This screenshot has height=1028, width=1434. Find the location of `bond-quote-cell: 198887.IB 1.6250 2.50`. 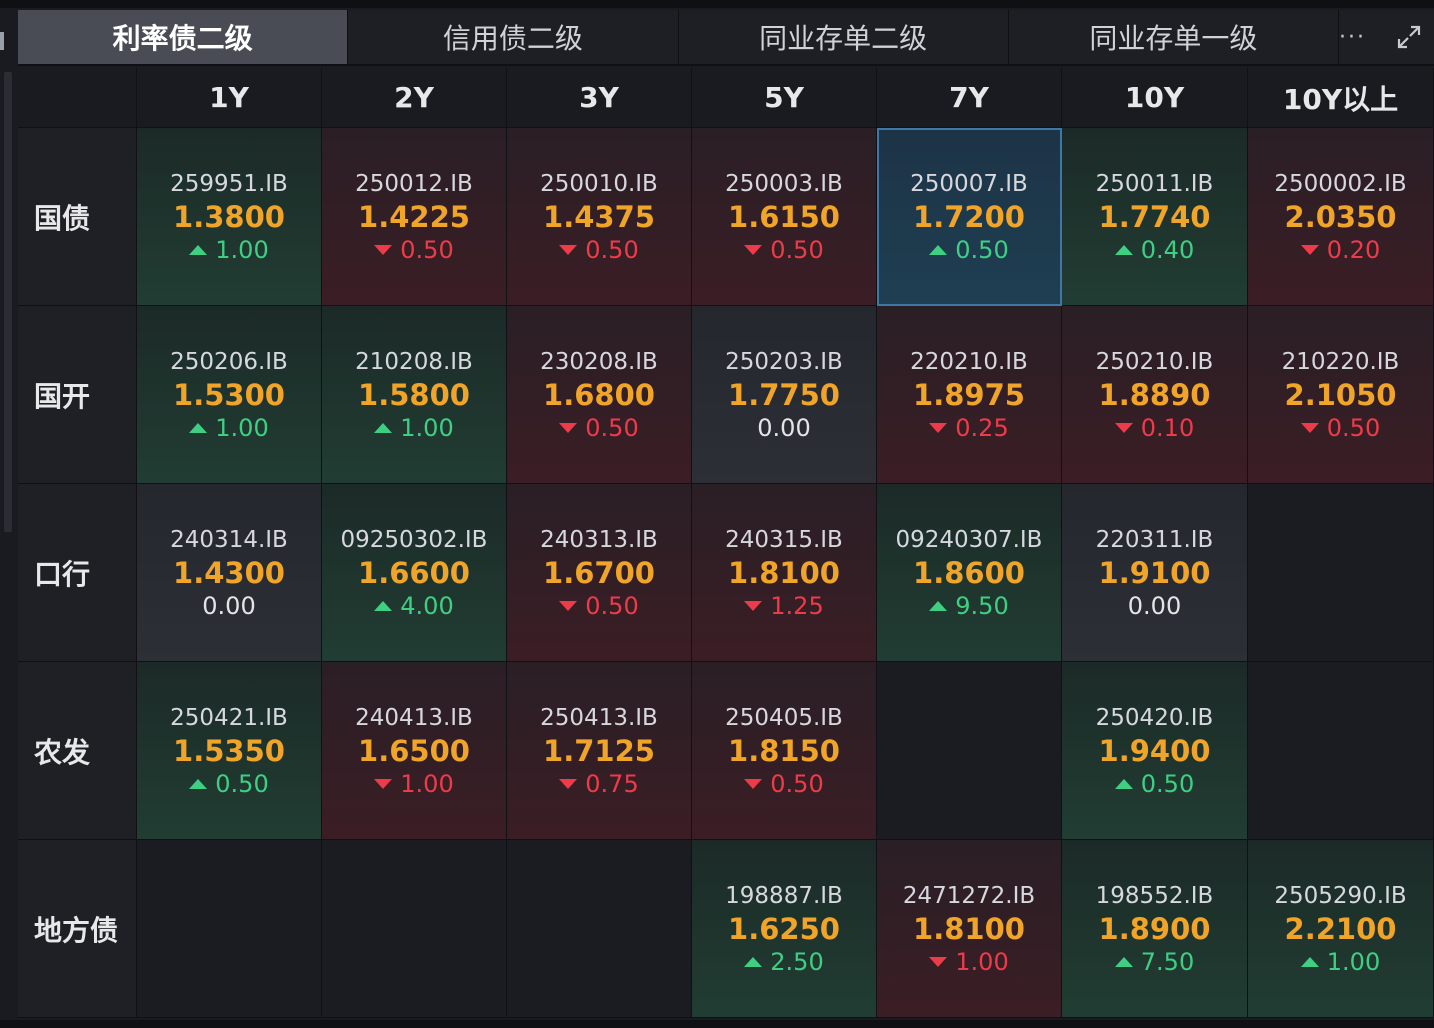

bond-quote-cell: 198887.IB 1.6250 2.50 is located at coordinates (784, 929).